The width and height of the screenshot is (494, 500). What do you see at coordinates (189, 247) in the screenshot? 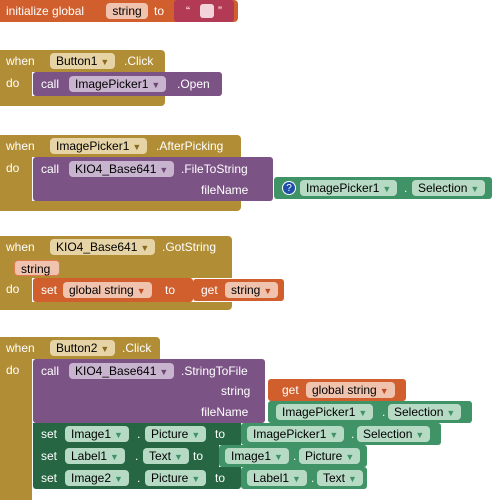
I see `event-label: .GotString` at bounding box center [189, 247].